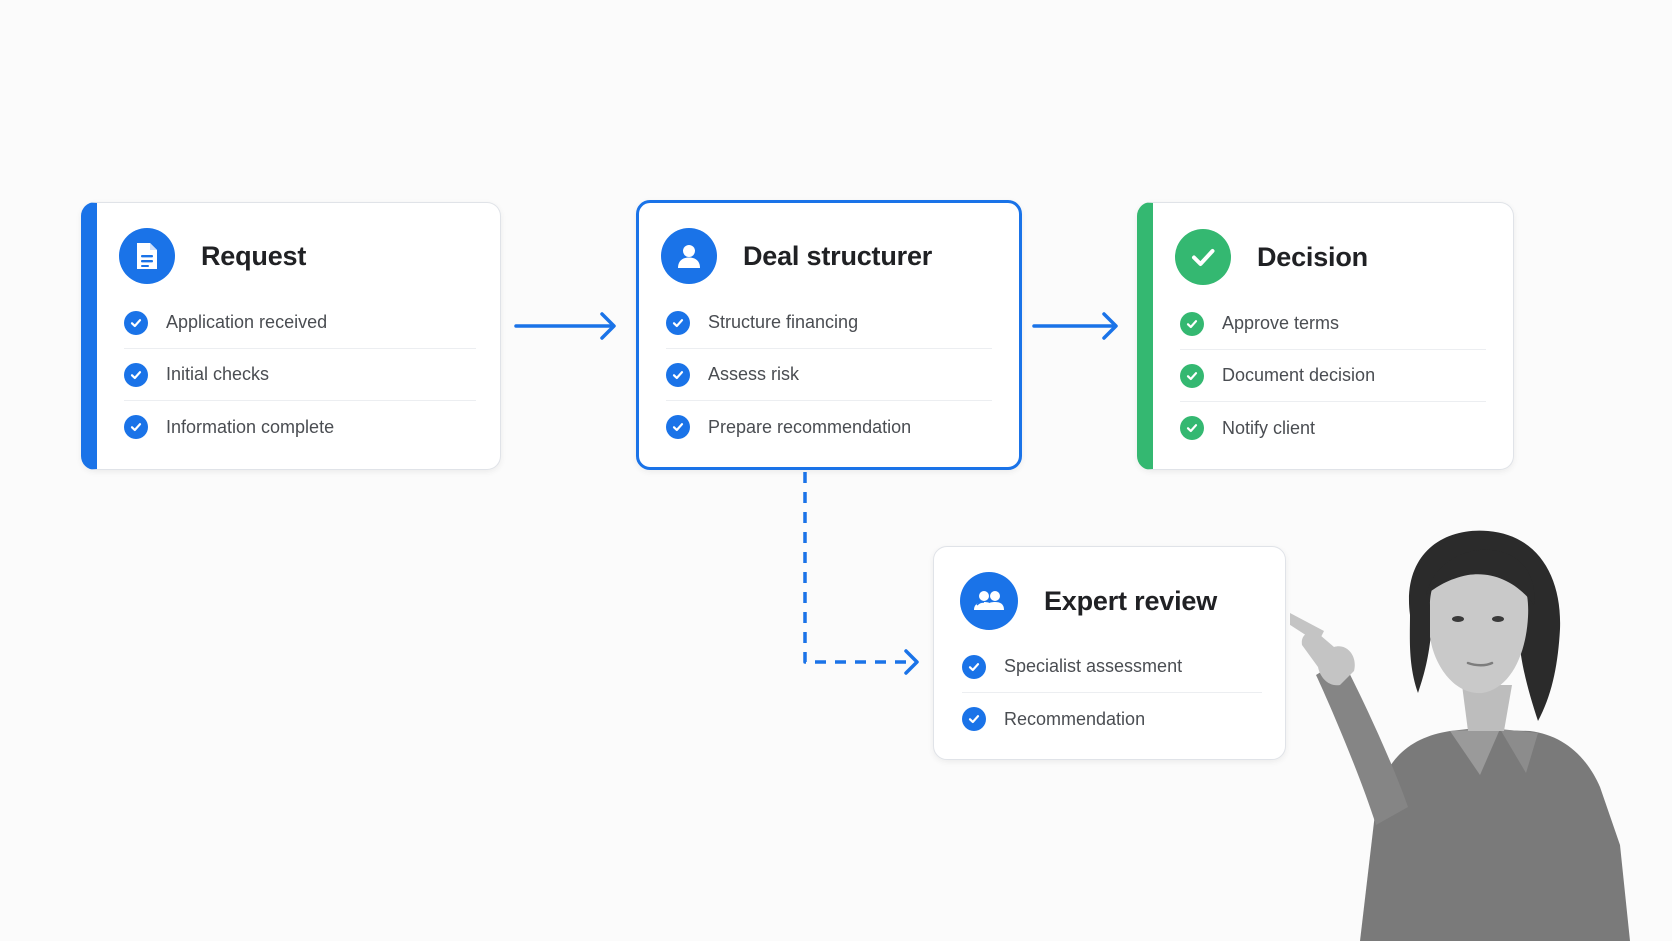  I want to click on arrow-request-to-deal, so click(565, 326).